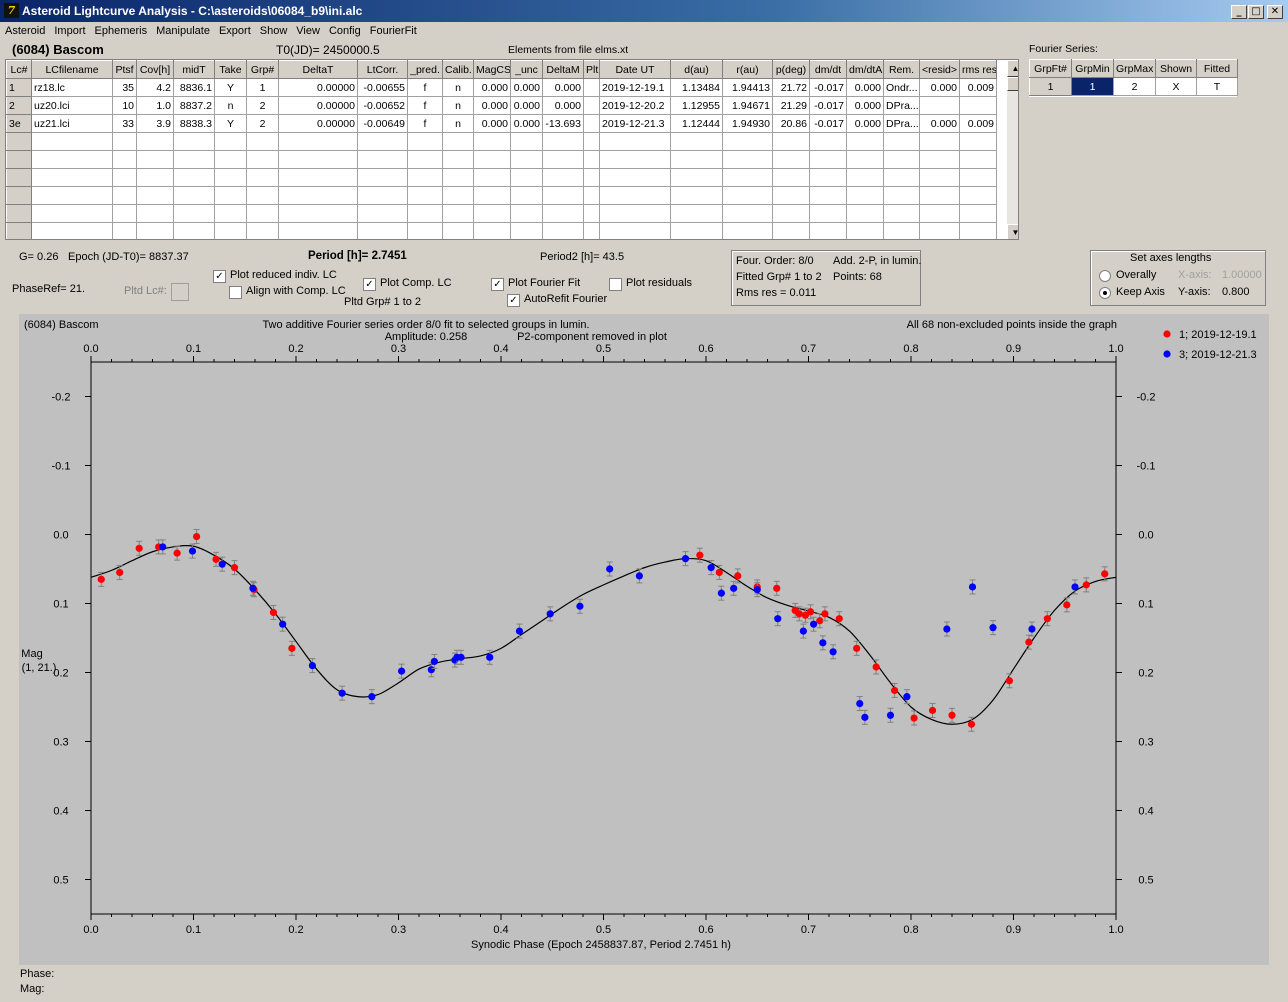 This screenshot has width=1288, height=1002. Describe the element at coordinates (1012, 84) in the screenshot. I see `scroll-thumb` at that location.